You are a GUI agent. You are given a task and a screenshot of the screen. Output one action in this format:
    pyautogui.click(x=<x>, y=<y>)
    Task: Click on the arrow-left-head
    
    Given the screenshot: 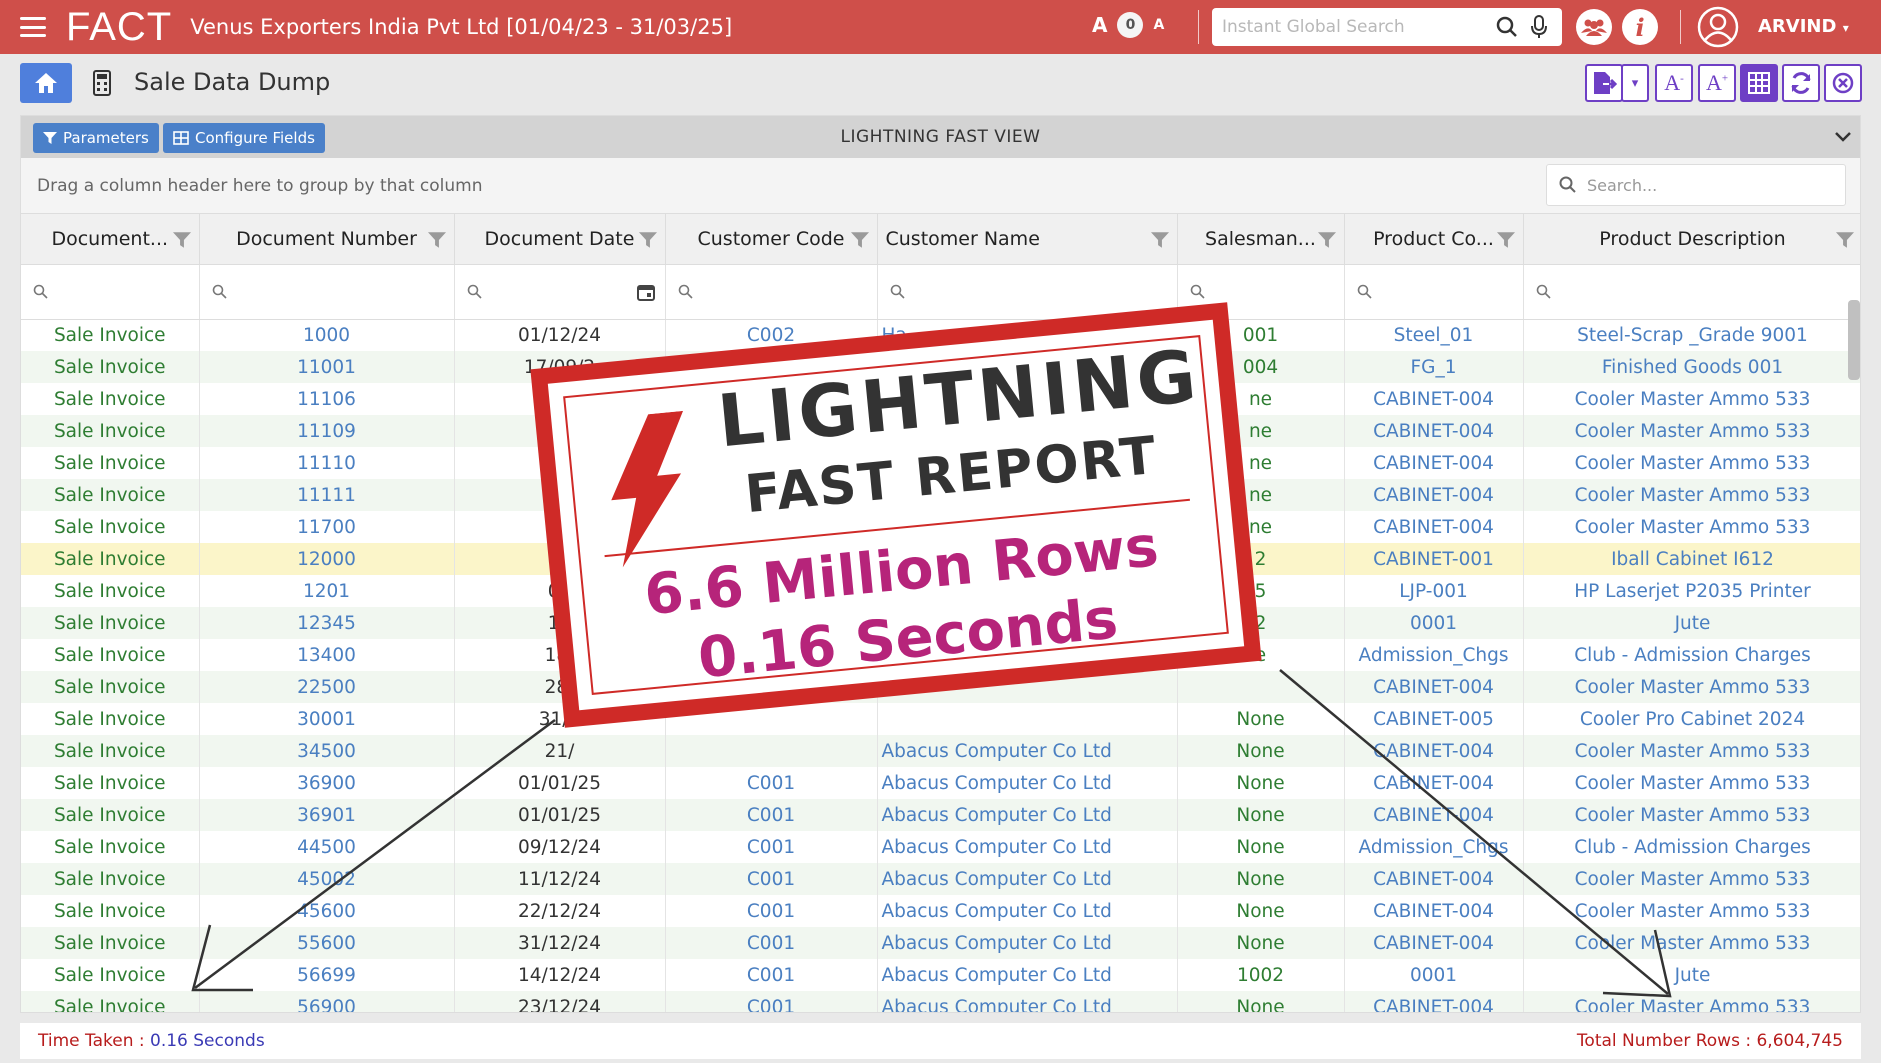 What is the action you would take?
    pyautogui.click(x=222, y=958)
    